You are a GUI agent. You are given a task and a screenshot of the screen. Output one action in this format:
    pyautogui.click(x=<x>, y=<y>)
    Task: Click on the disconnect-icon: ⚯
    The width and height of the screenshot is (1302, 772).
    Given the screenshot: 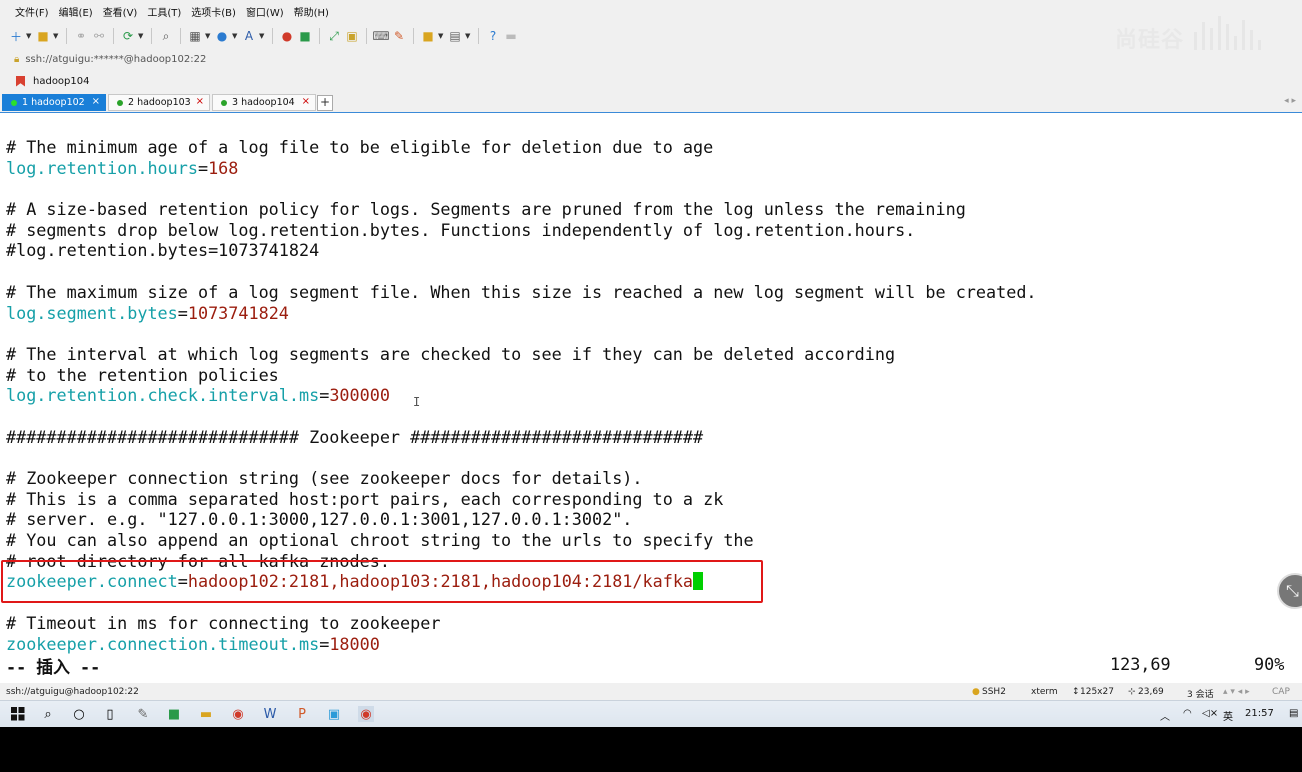 What is the action you would take?
    pyautogui.click(x=99, y=36)
    